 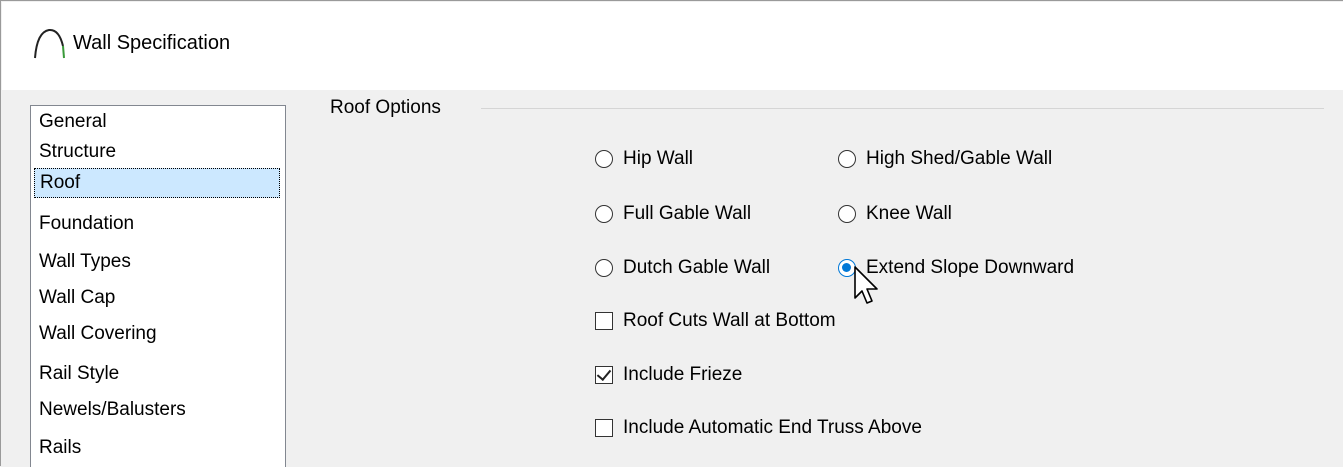 What do you see at coordinates (902, 108) in the screenshot?
I see `group-divider` at bounding box center [902, 108].